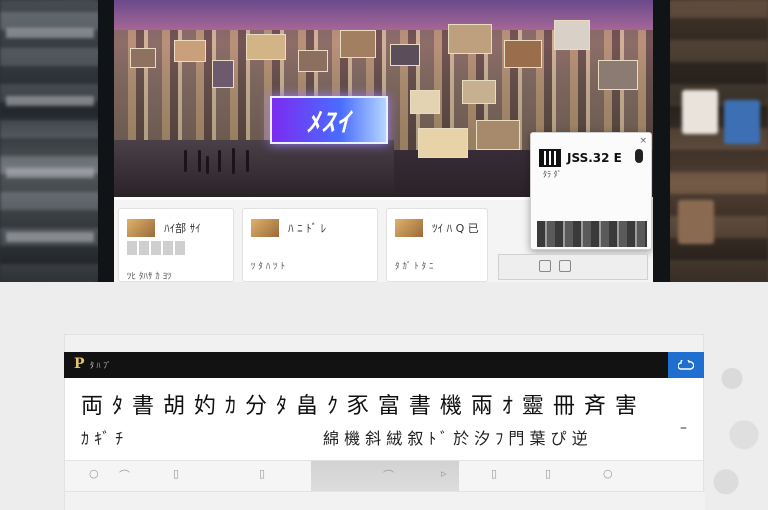  Describe the element at coordinates (182, 228) in the screenshot. I see `card-title: ﾊｲ部 ｻｲ` at that location.